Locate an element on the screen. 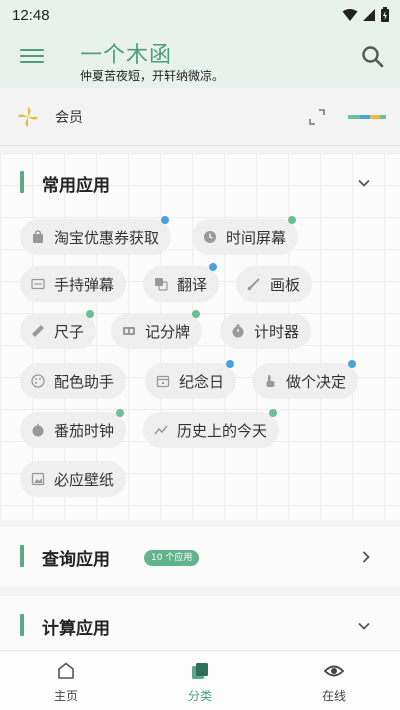 This screenshot has height=710, width=400. app-subtitle: 仲夏苦夜短，开轩纳微凉。 is located at coordinates (152, 76).